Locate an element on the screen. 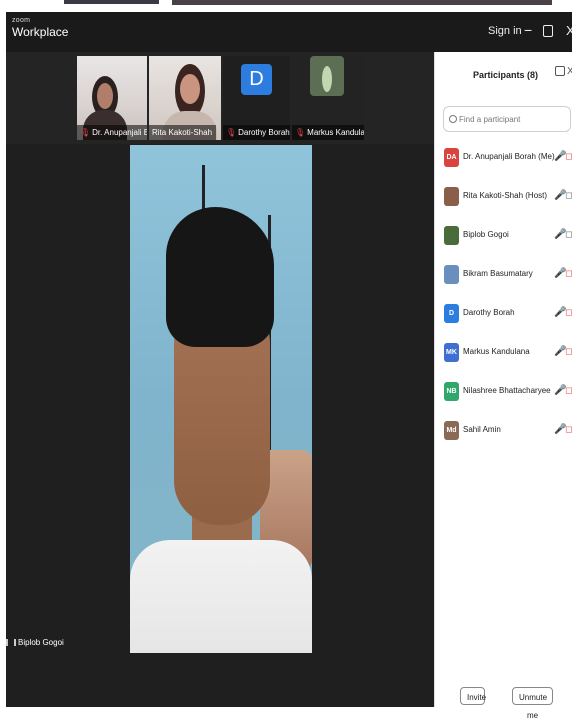  participant-name: Rita Kakoti-Shah is located at coordinates (182, 132).